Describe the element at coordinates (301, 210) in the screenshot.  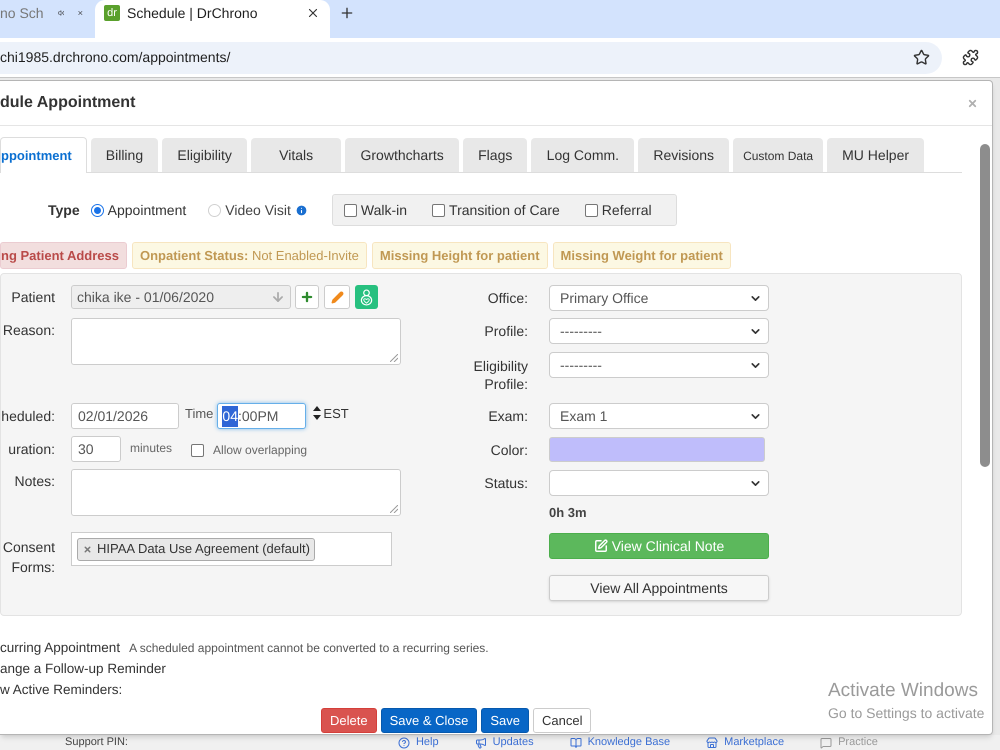
I see `info-icon` at that location.